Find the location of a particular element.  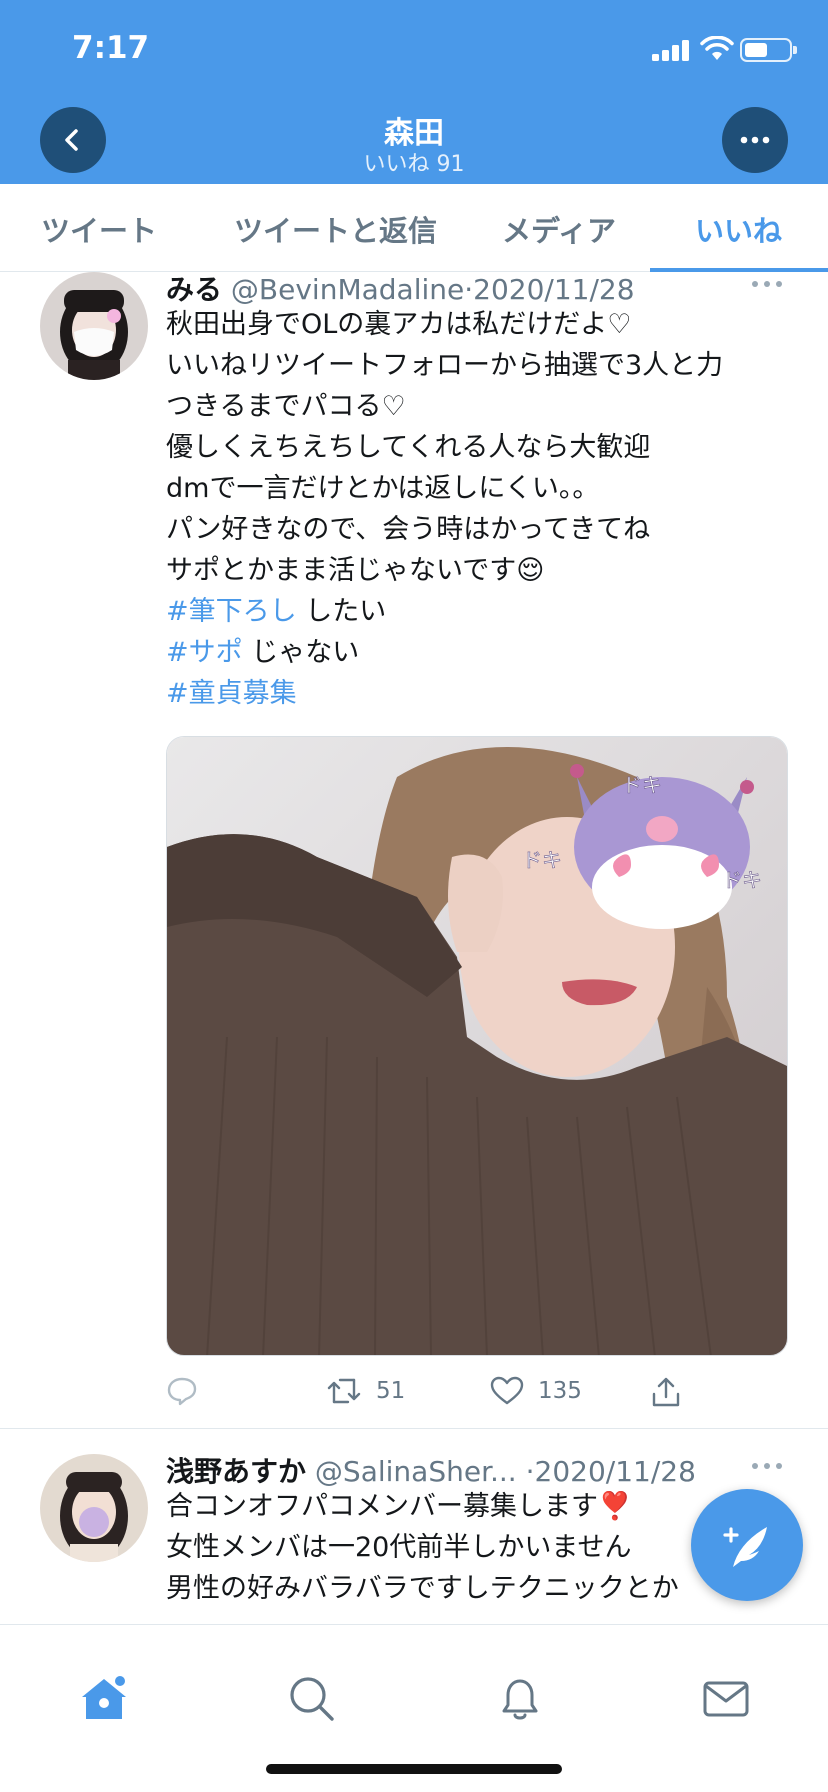

more-icon is located at coordinates (755, 140).